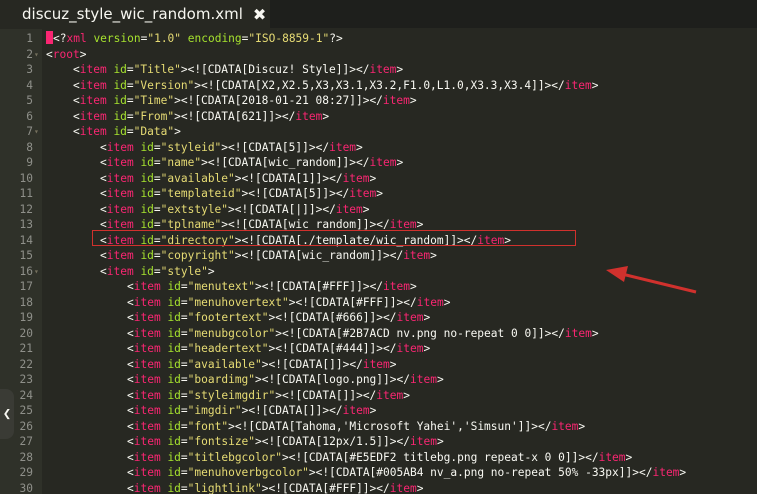  I want to click on code-line: 8 <item id="styleid"><![CDATA[5]]></item>, so click(378, 148).